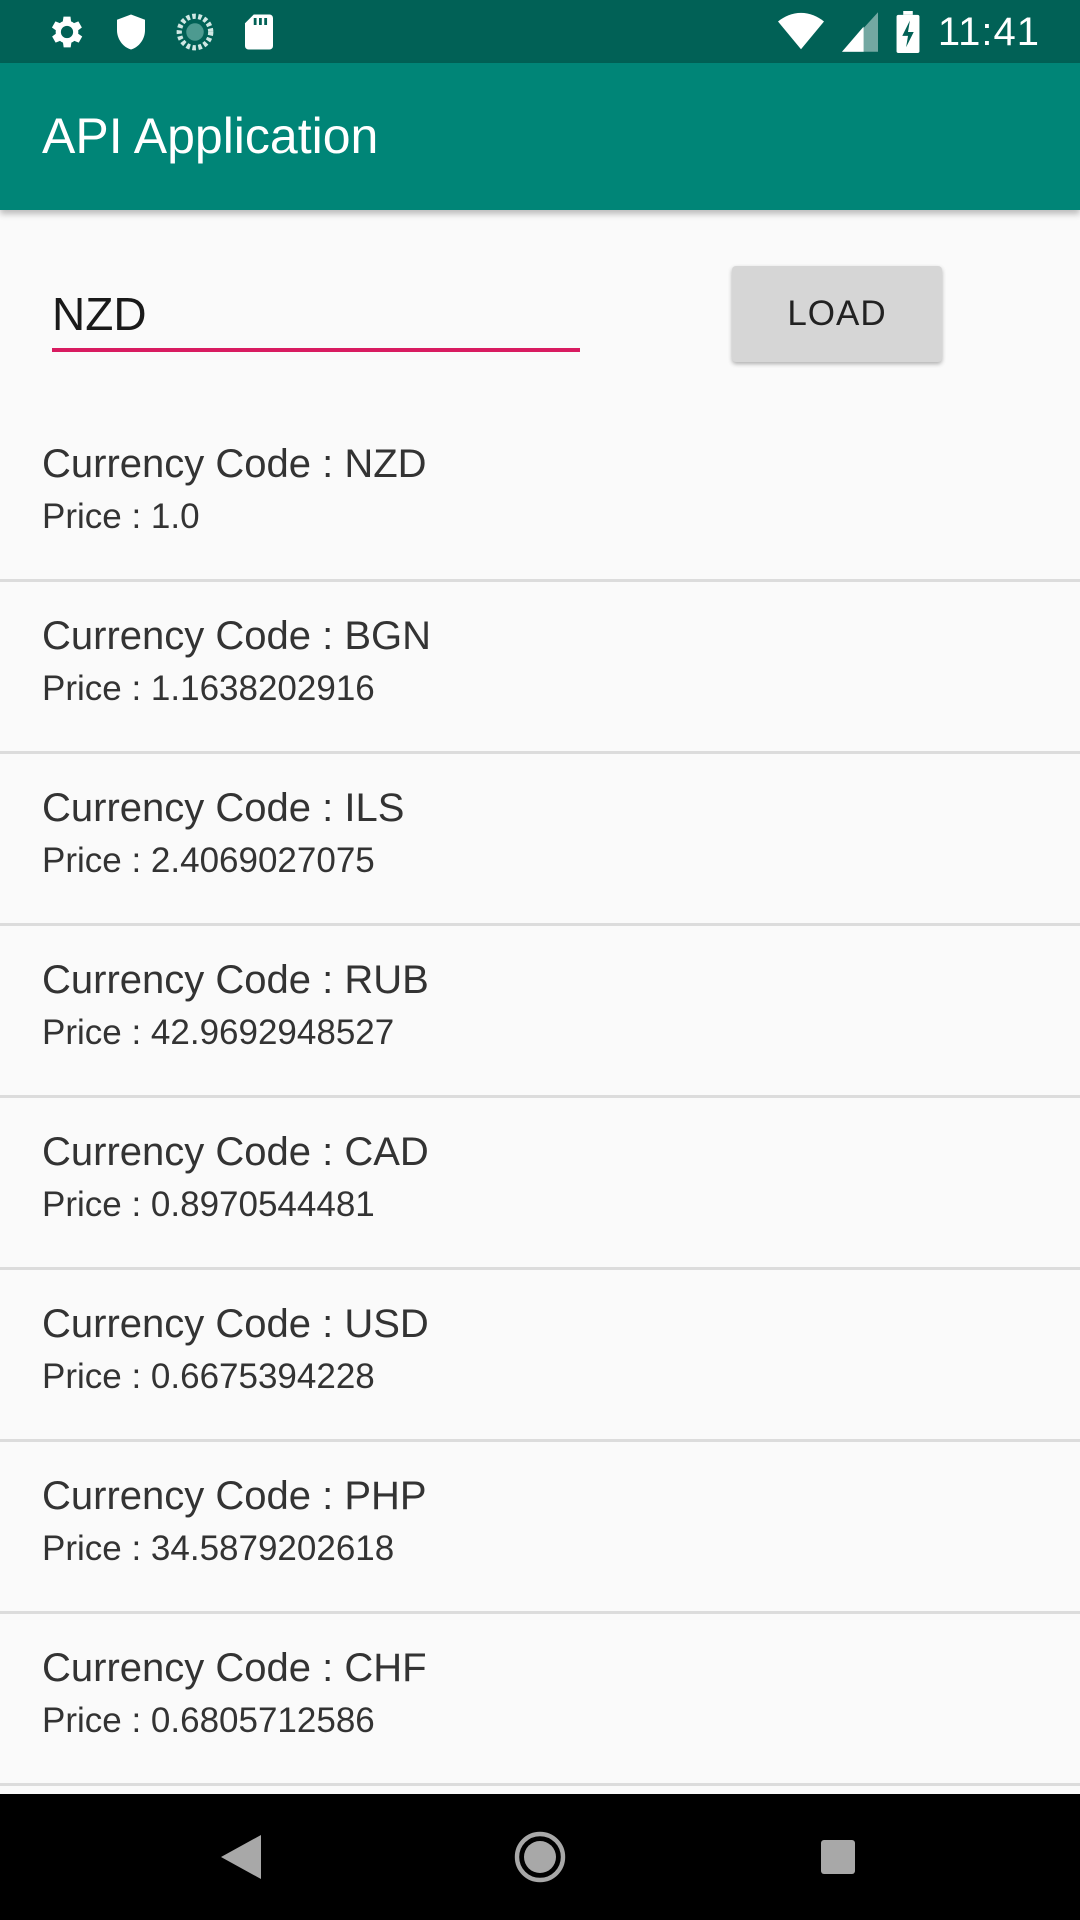 This screenshot has width=1080, height=1920. Describe the element at coordinates (235, 980) in the screenshot. I see `currency-code-text: Currency Code : RUB` at that location.